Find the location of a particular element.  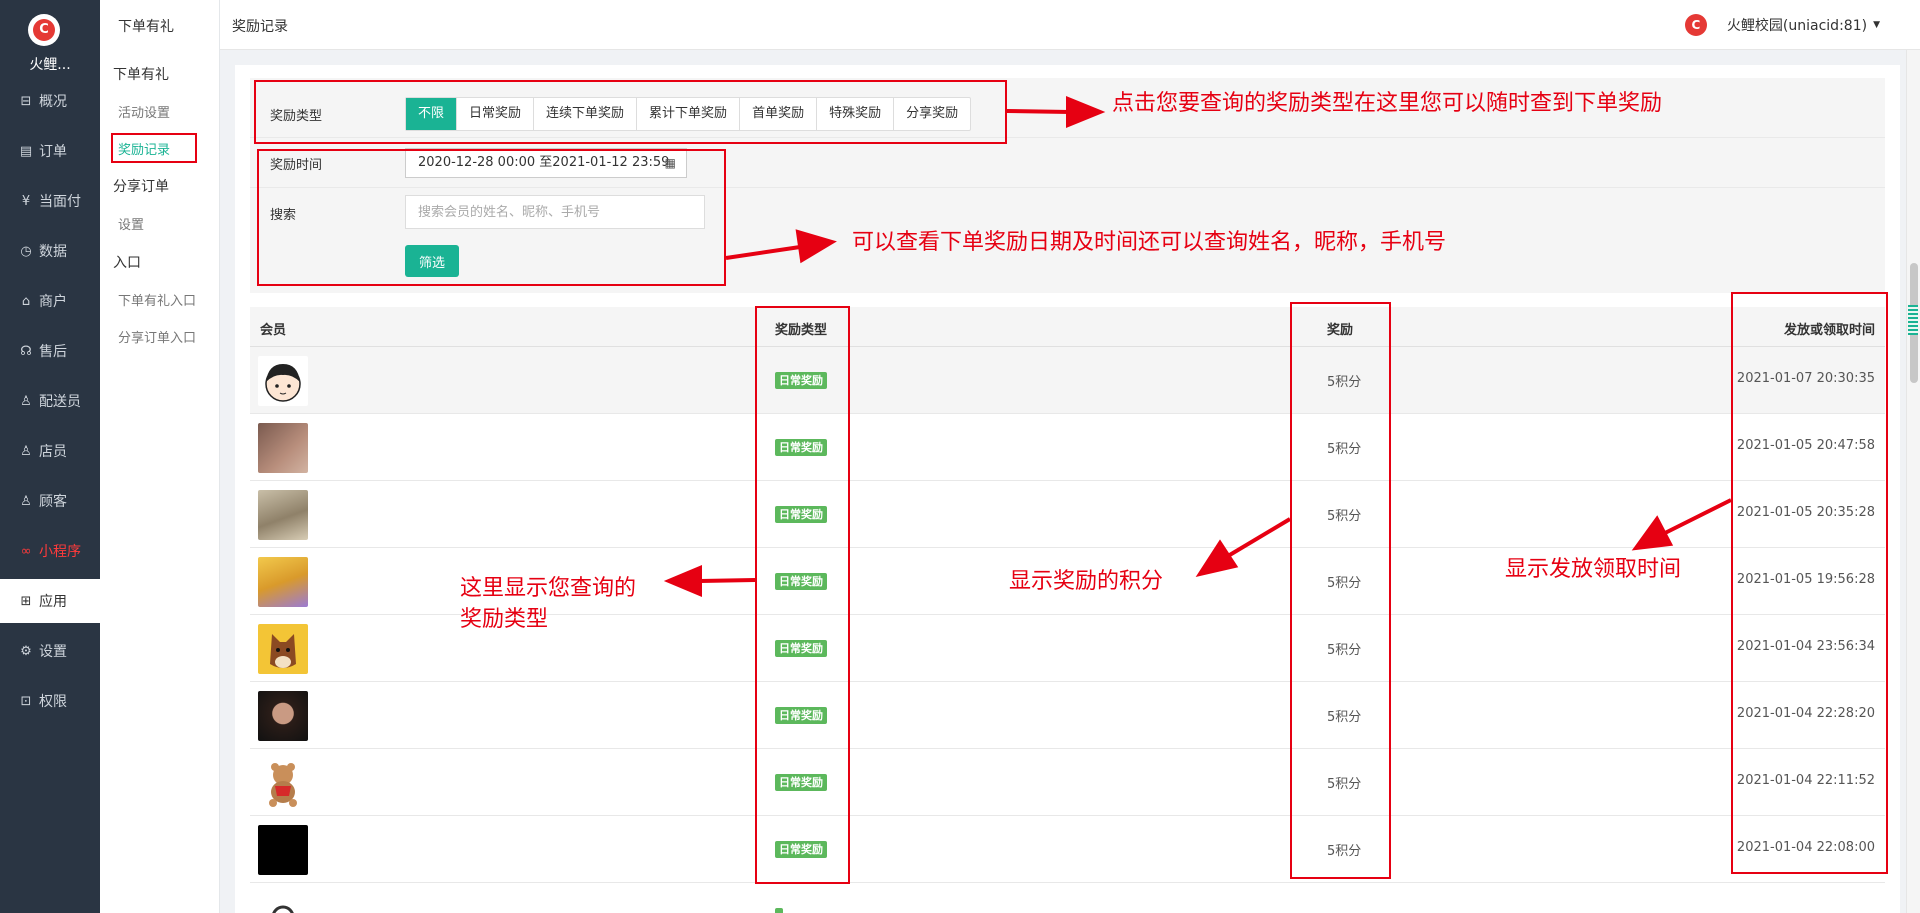

time-search-note: 可以查看下单奖励日期及时间还可以查询姓名，昵称，手机号 is located at coordinates (1149, 242).